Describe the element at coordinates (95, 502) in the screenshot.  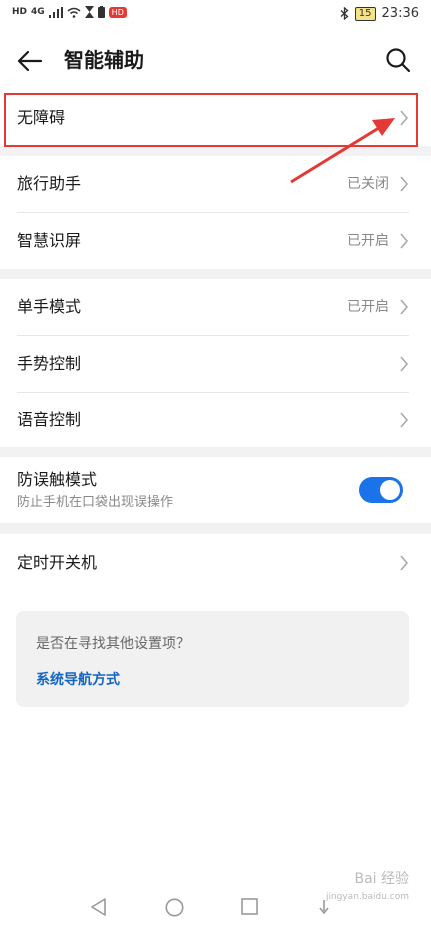
I see `row-sublabel: 防止手机在口袋出现误操作` at that location.